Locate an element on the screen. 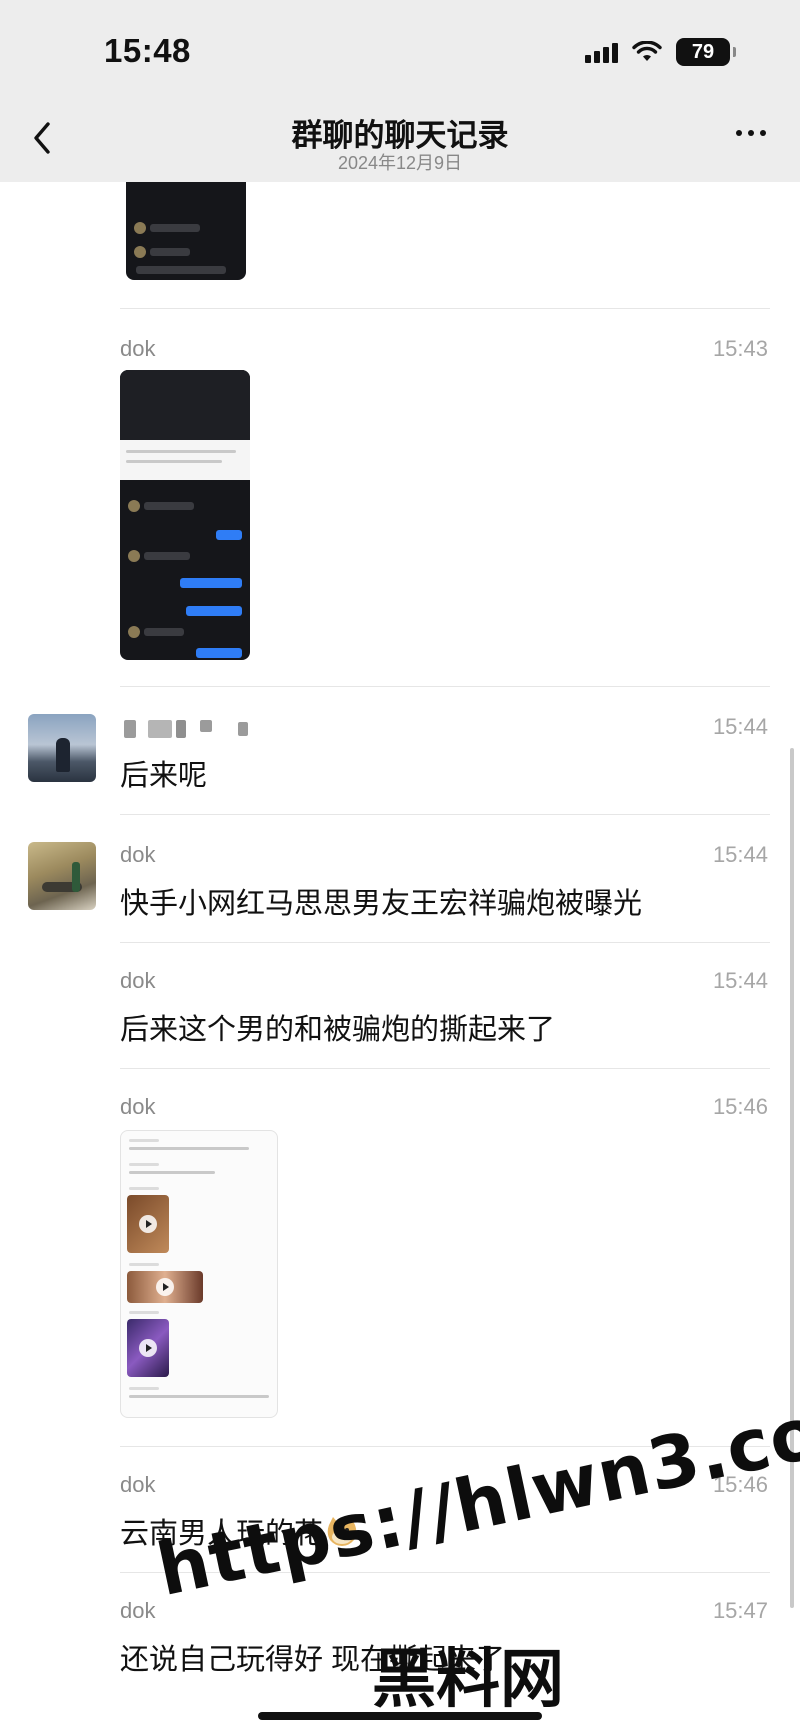 This screenshot has height=1736, width=800. redacted-sender-name is located at coordinates (130, 729).